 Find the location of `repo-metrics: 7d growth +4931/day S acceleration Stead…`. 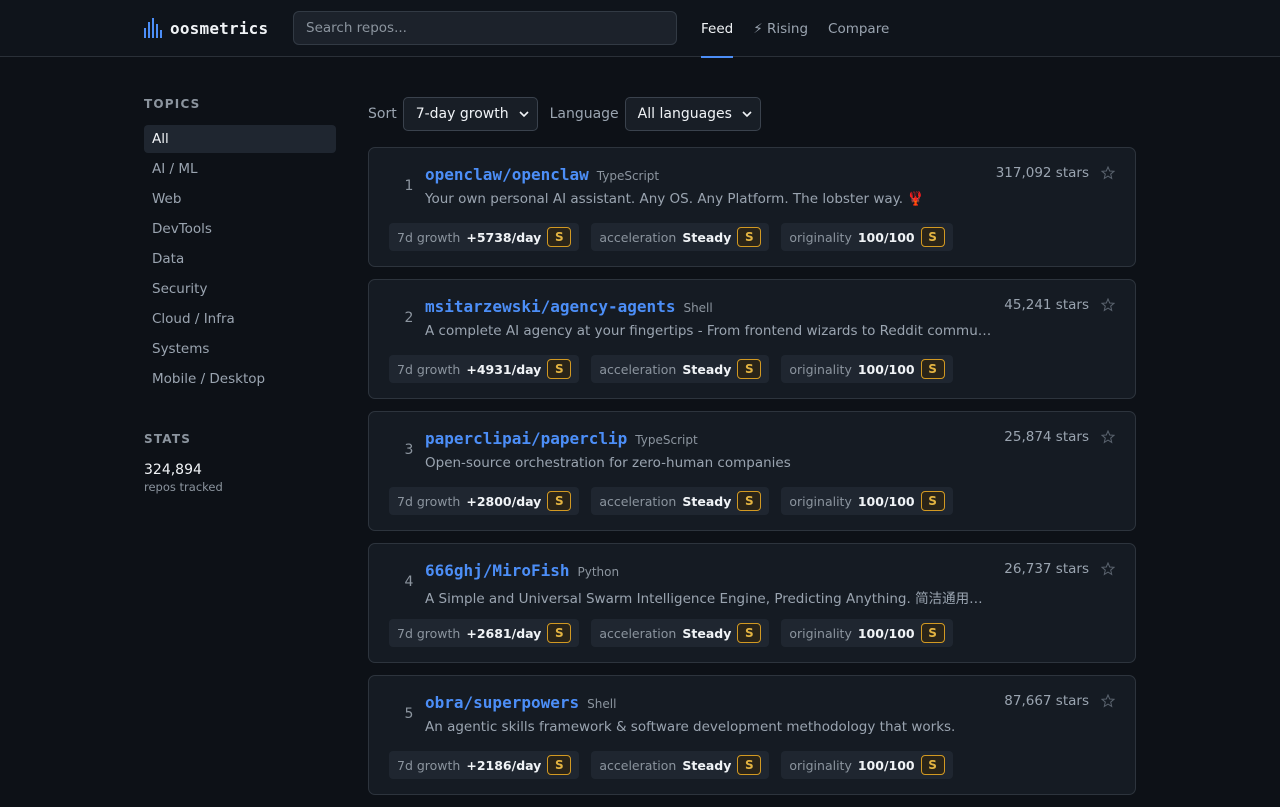

repo-metrics: 7d growth +4931/day S acceleration Stead… is located at coordinates (671, 369).